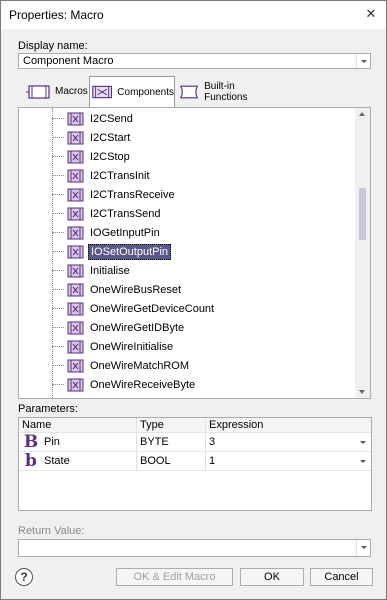 This screenshot has width=387, height=600. What do you see at coordinates (194, 548) in the screenshot?
I see `return-value-combo` at bounding box center [194, 548].